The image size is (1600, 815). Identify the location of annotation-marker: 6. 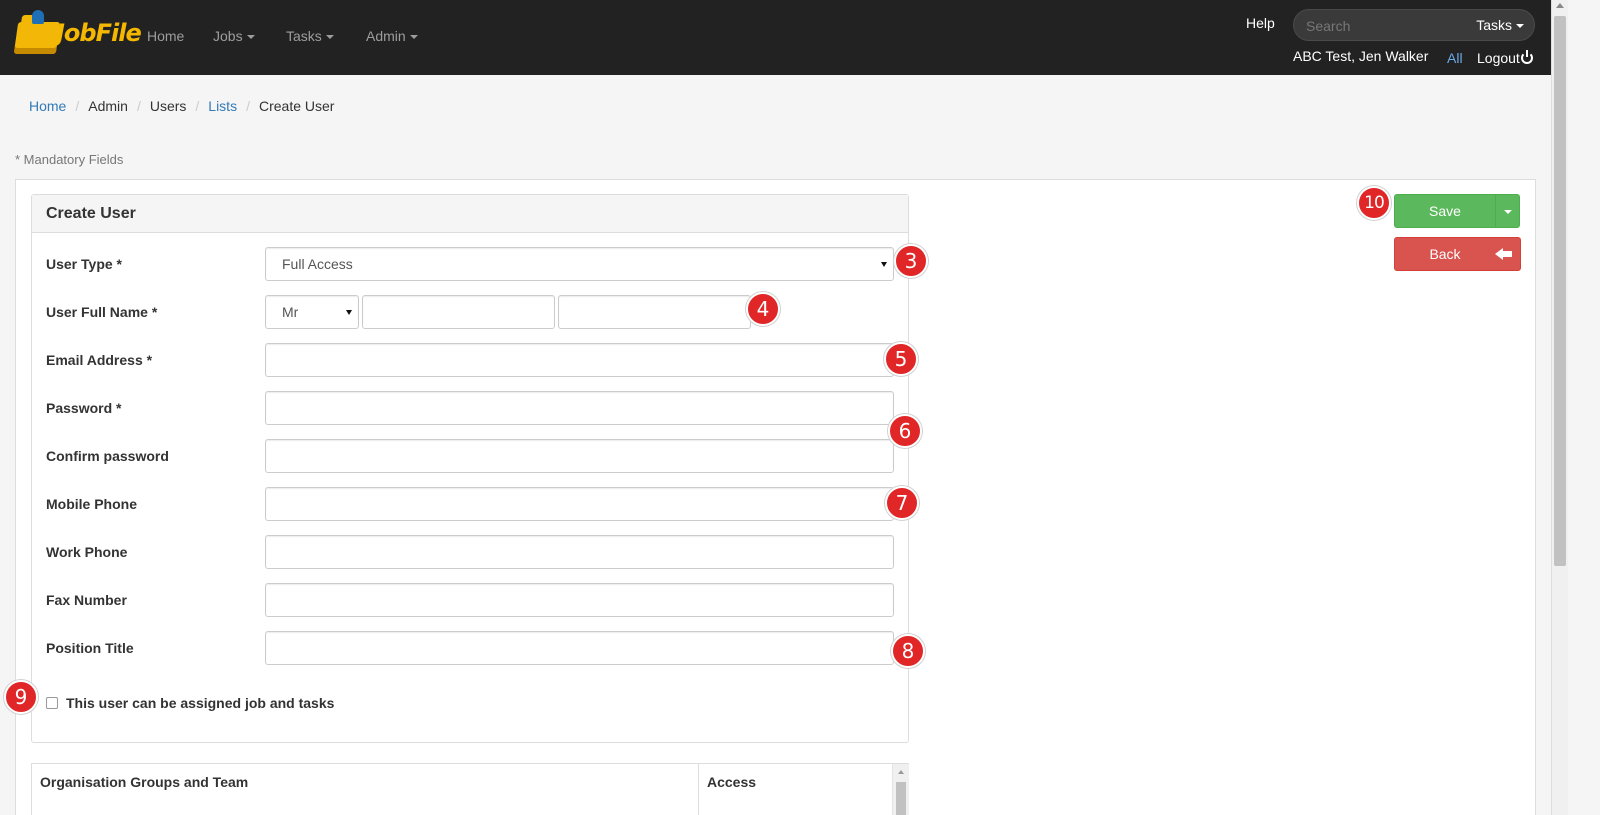
(905, 431).